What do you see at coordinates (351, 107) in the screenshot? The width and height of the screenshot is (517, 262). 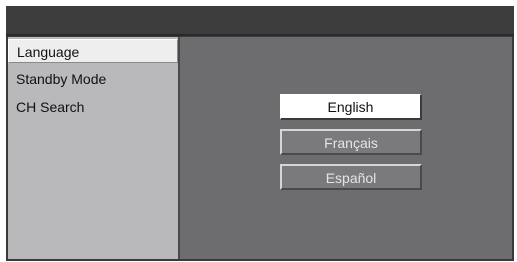 I see `language-option-english: English` at bounding box center [351, 107].